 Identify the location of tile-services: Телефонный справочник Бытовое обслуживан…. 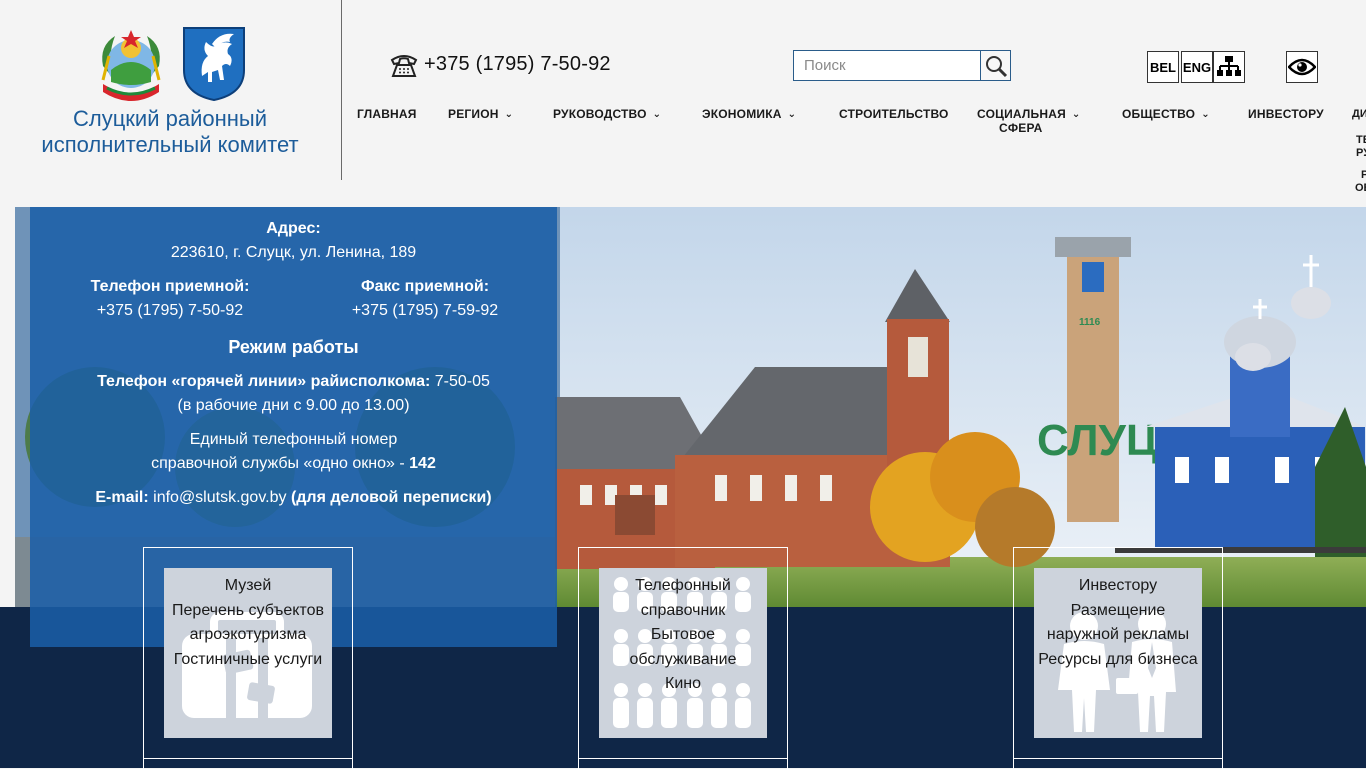
(683, 653).